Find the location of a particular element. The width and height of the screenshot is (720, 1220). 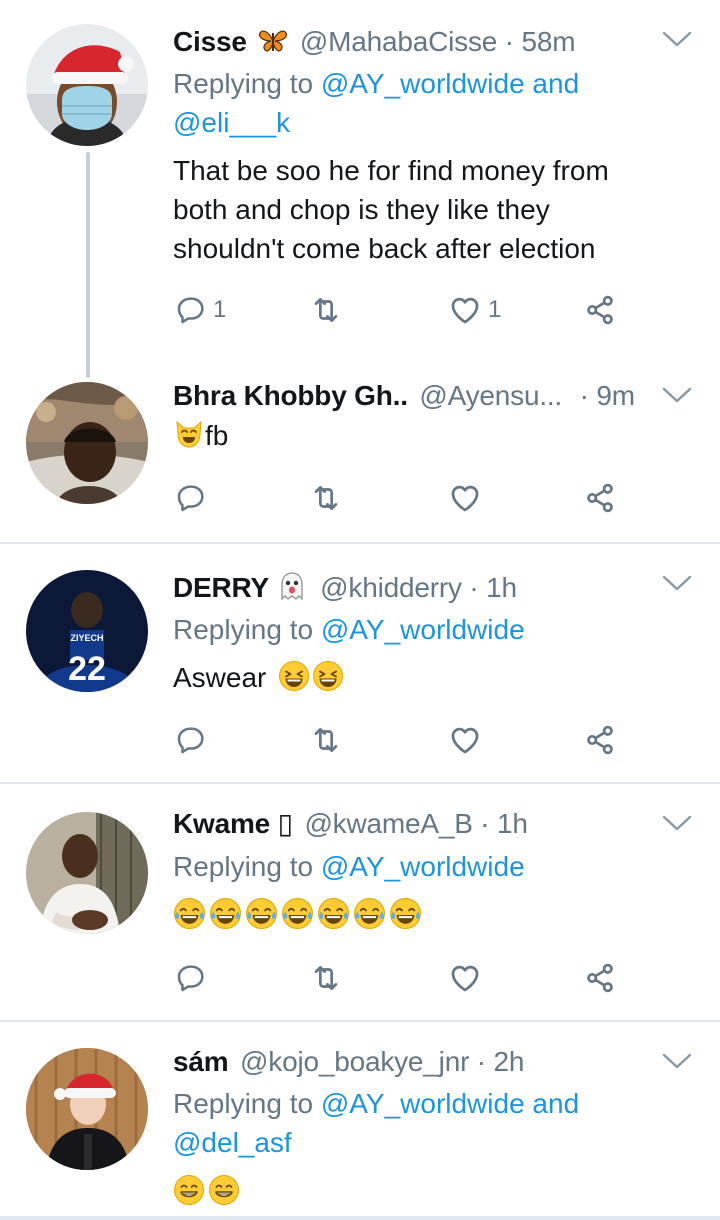

tweet-text-content: Aswear is located at coordinates (220, 677).